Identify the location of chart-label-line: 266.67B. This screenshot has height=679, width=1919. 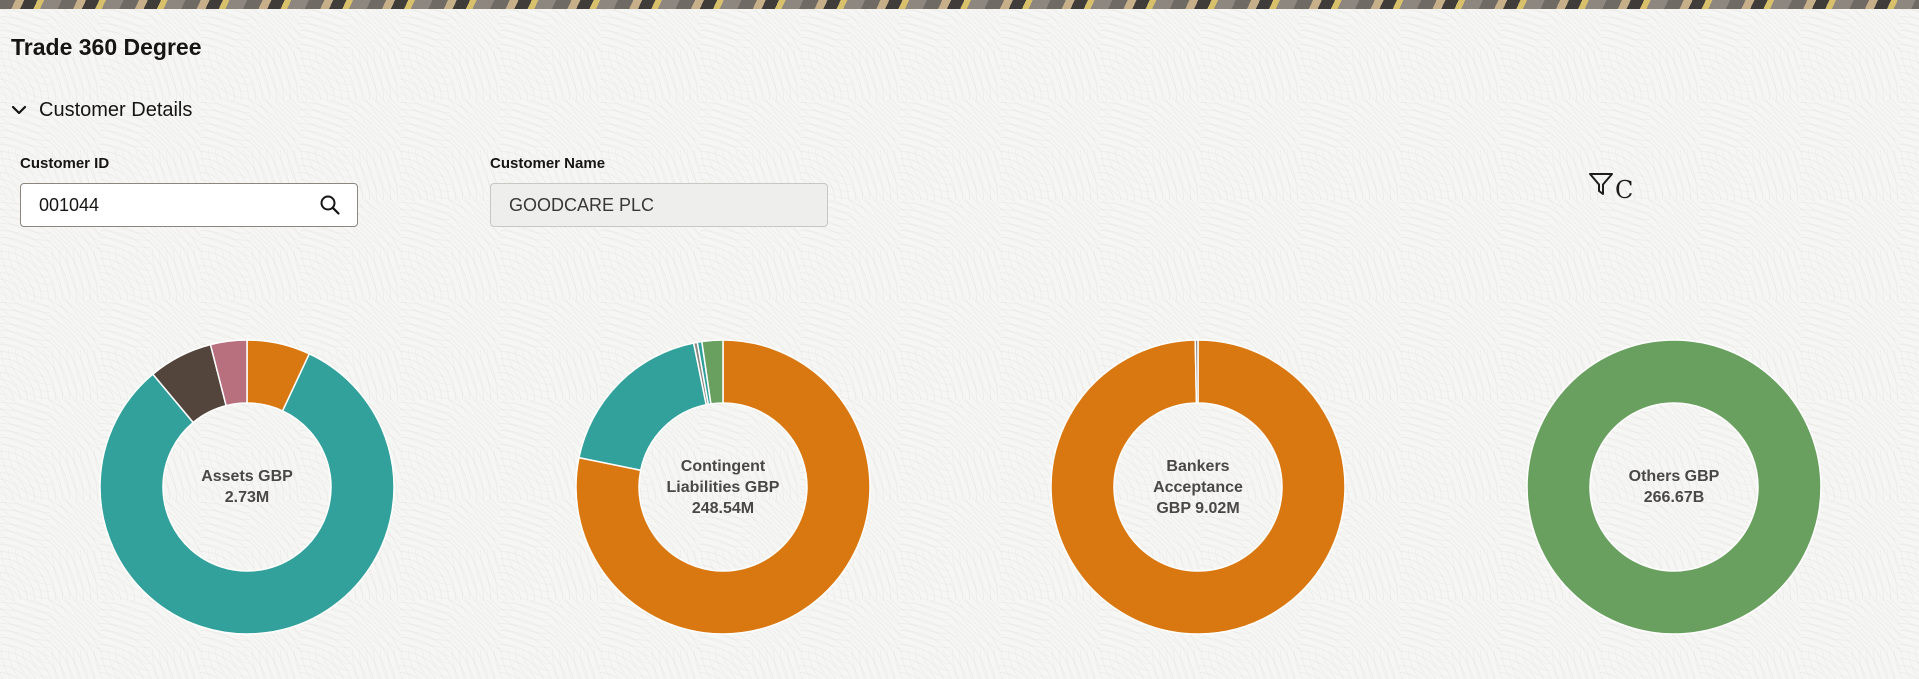
(1674, 497).